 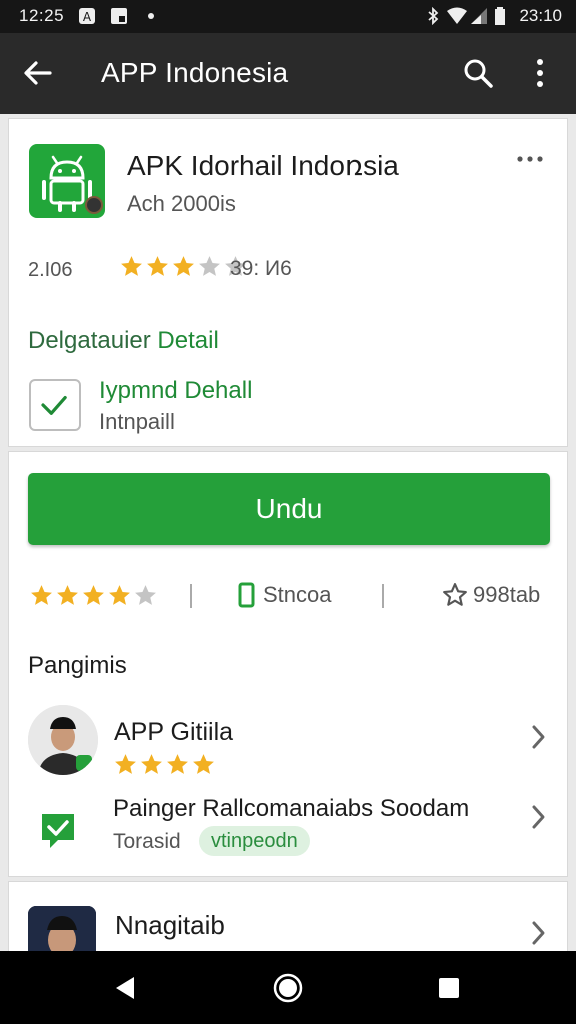 I want to click on review-title: Painger Rallcomanaiabs Soodam, so click(x=291, y=808).